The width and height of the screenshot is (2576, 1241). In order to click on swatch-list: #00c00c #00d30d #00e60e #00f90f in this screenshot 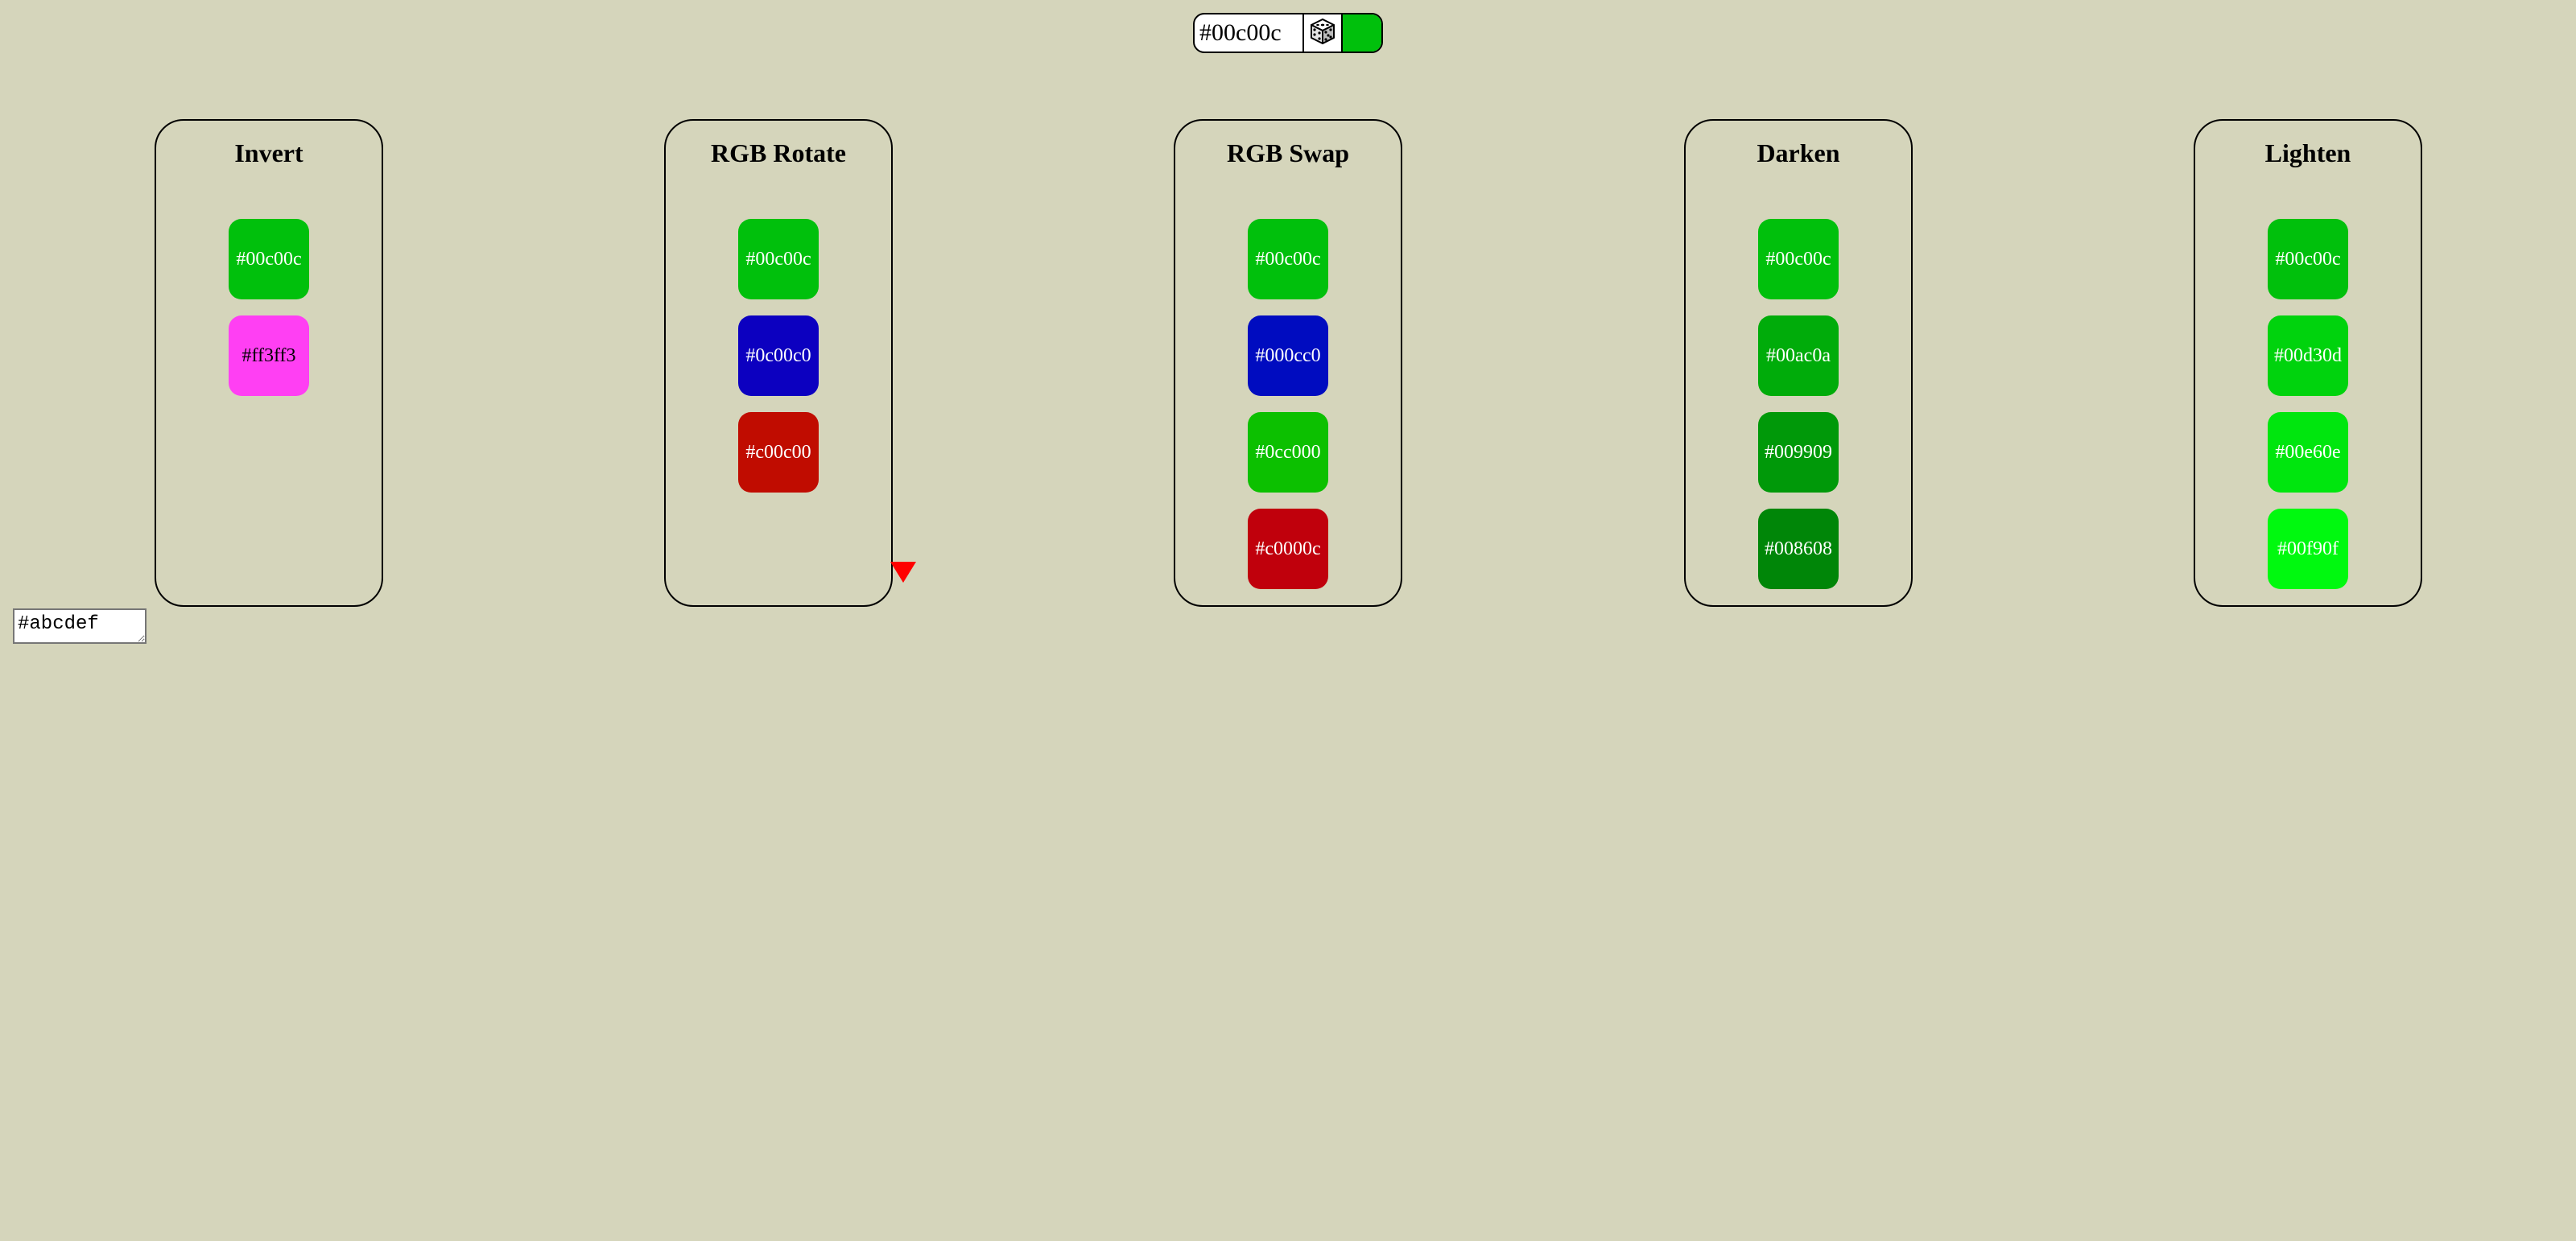, I will do `click(2308, 404)`.